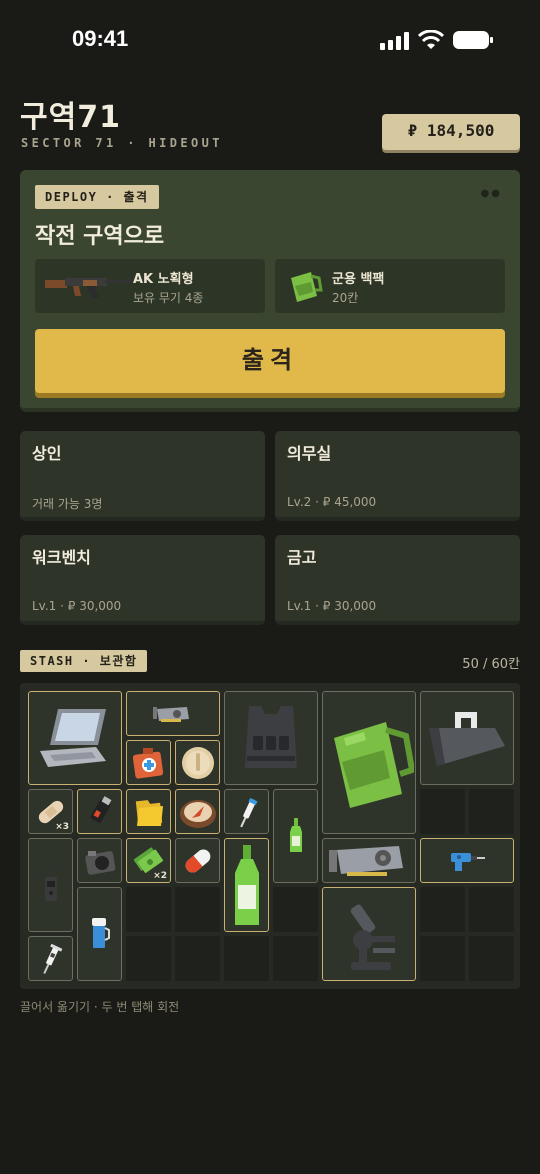 The height and width of the screenshot is (1174, 540). I want to click on injector-icon, so click(52, 958).